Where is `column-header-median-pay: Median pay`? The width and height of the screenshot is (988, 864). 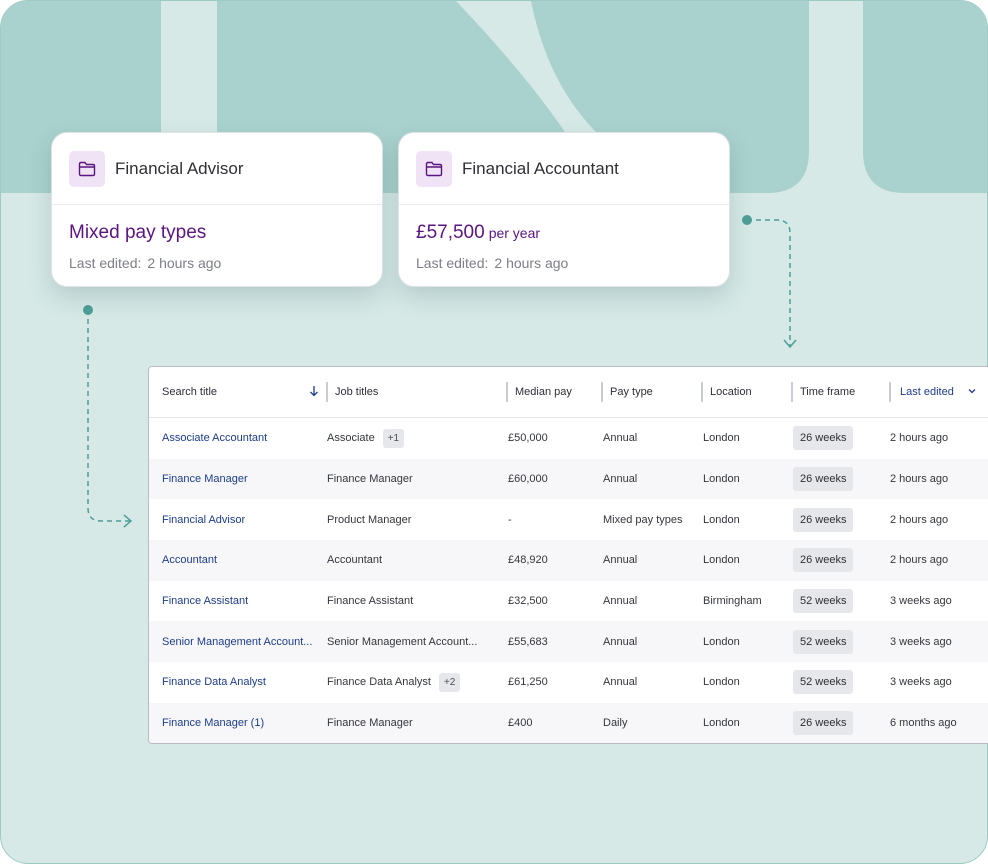 column-header-median-pay: Median pay is located at coordinates (539, 392).